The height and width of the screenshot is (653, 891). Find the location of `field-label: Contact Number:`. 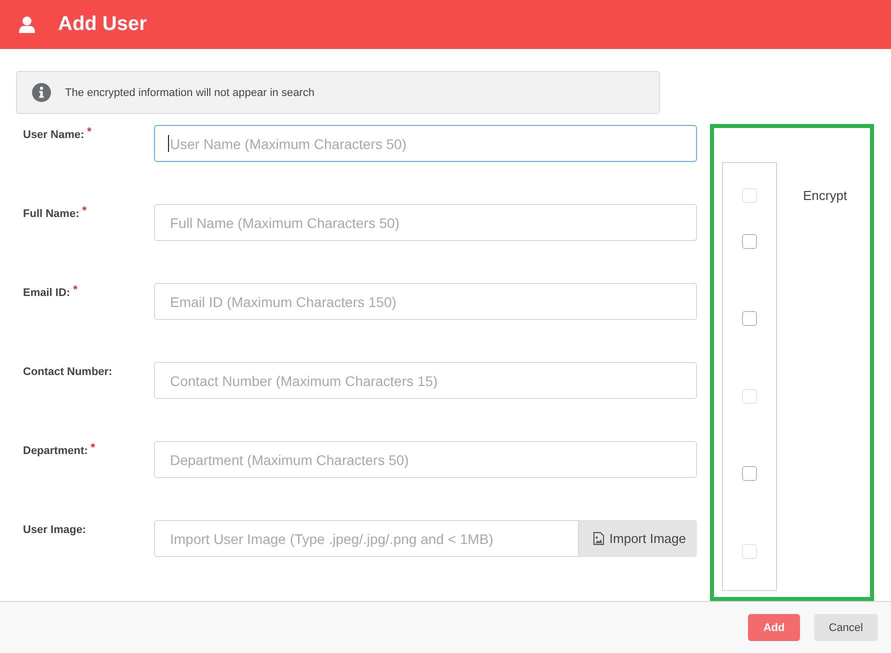

field-label: Contact Number: is located at coordinates (67, 372).